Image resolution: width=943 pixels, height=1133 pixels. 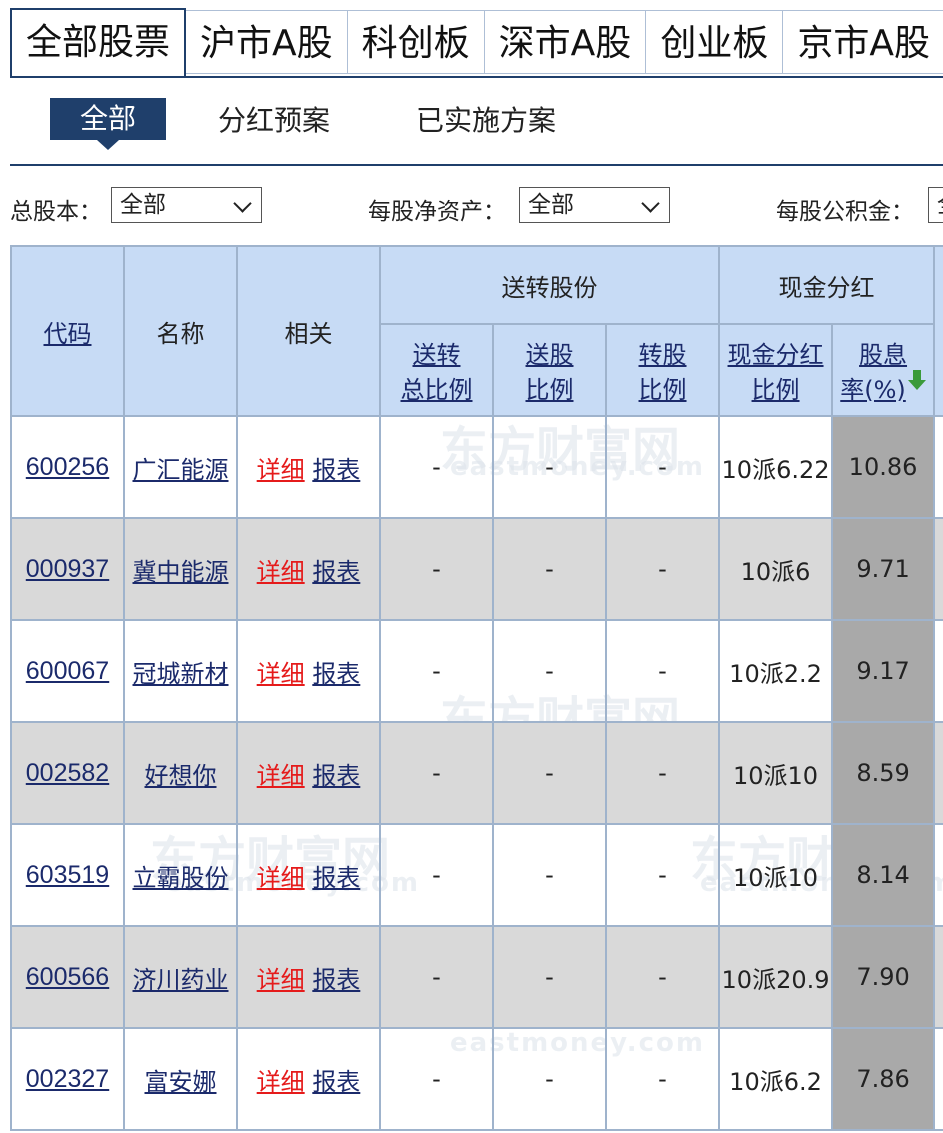 I want to click on stock-name-link: 济川药业, so click(x=181, y=980).